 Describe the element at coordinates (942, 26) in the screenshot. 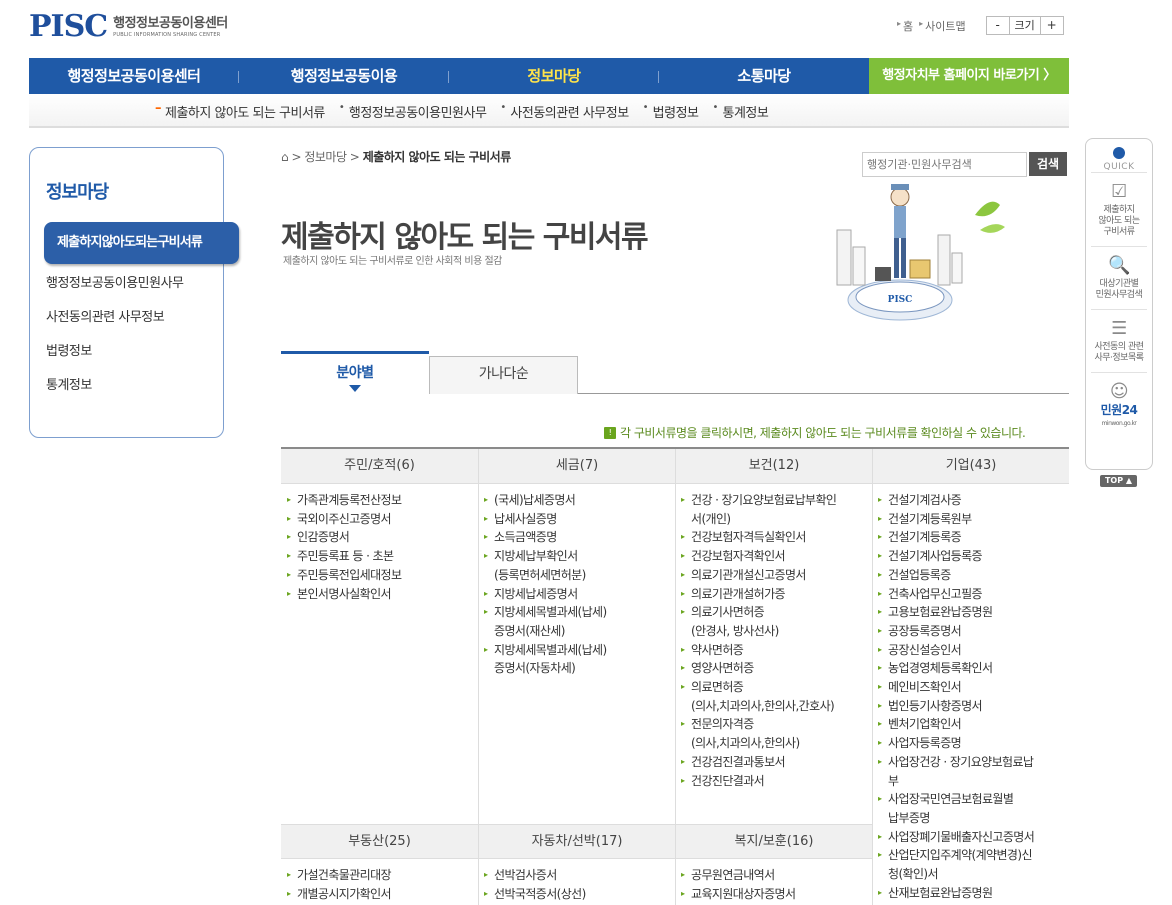

I see `sitemap-link: 사이트맵` at that location.